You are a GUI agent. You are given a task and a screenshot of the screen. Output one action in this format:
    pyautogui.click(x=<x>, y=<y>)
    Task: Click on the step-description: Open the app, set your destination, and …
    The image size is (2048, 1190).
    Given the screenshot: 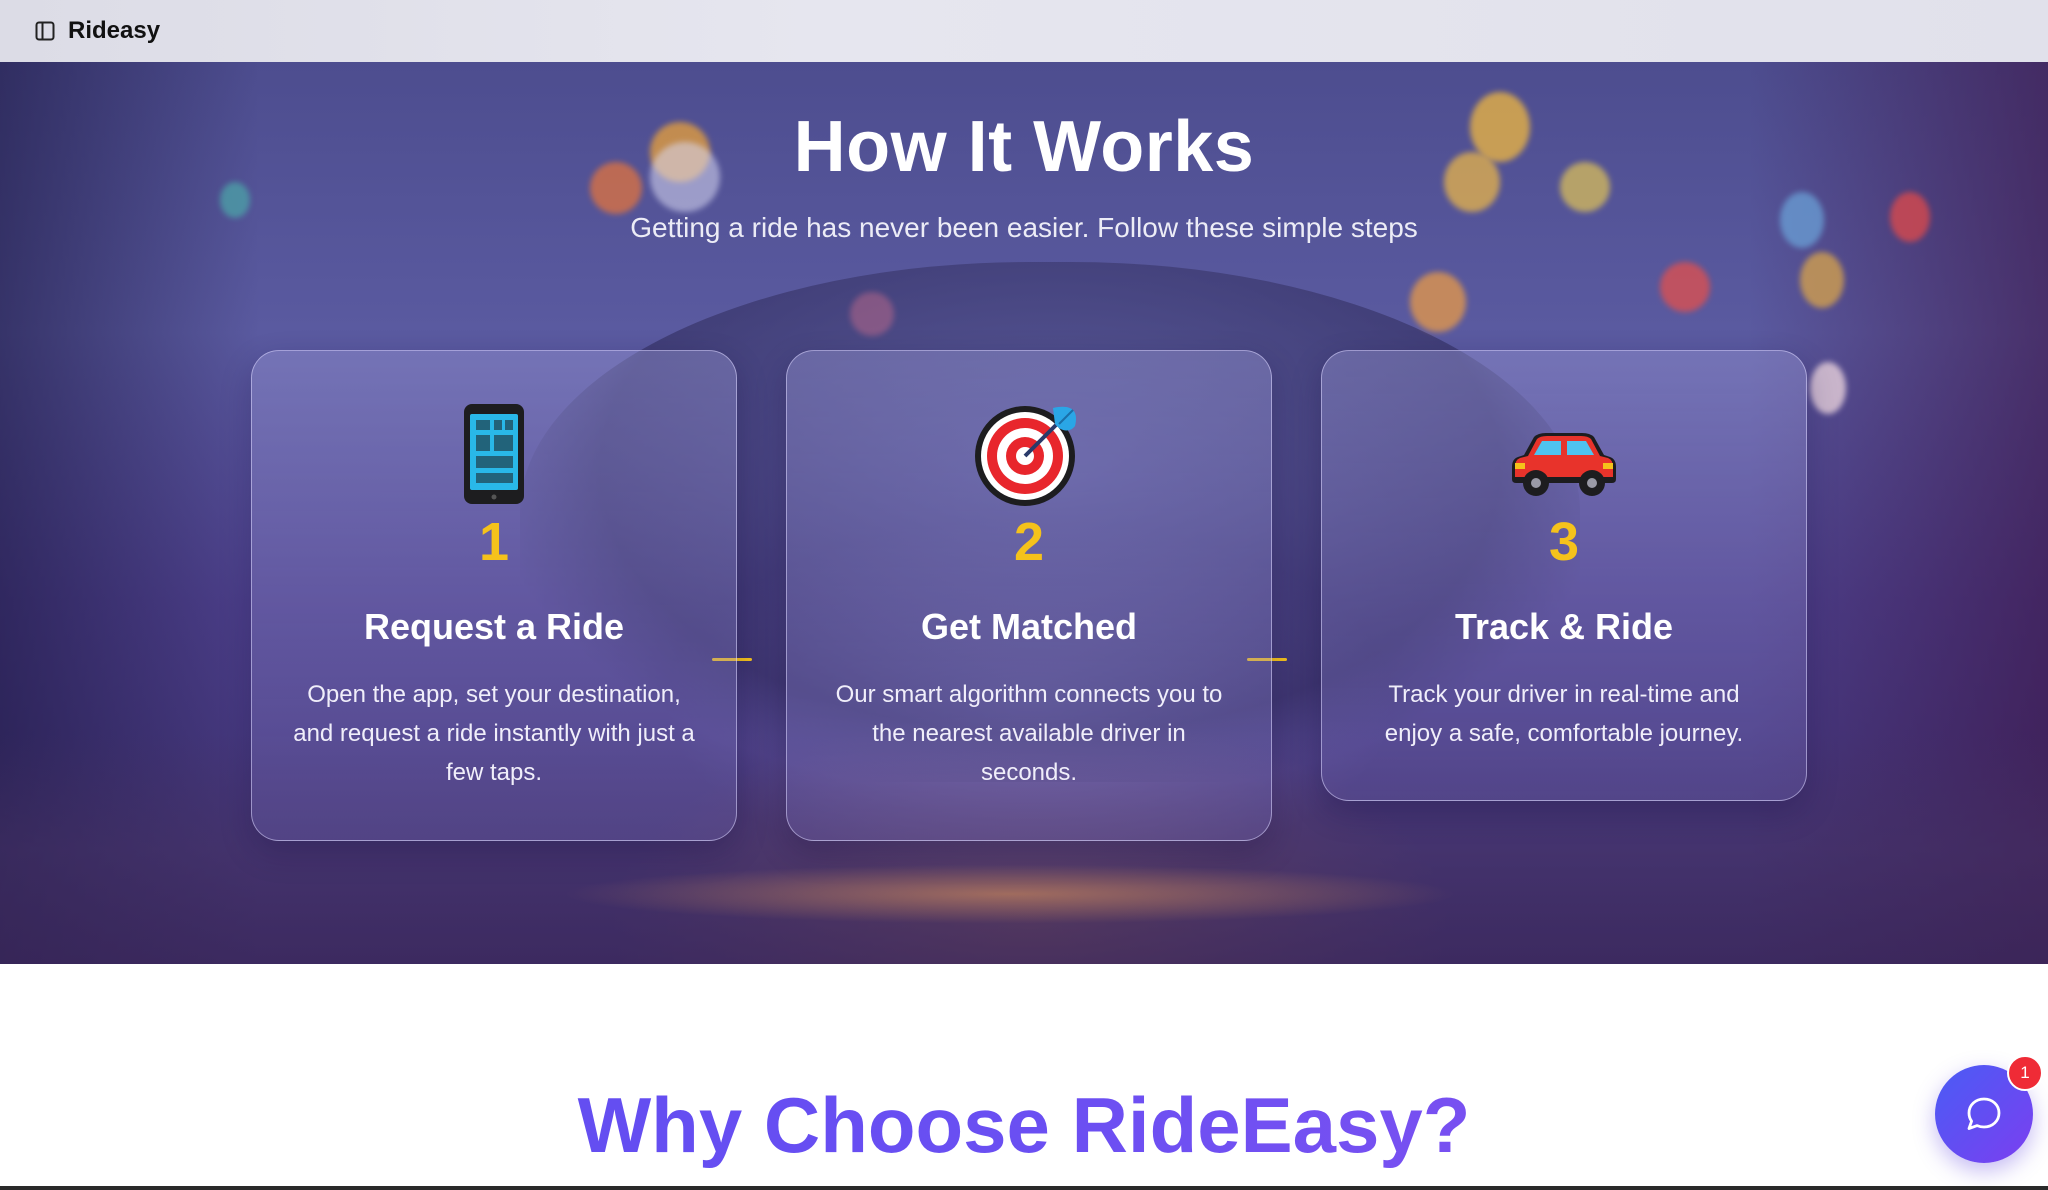 What is the action you would take?
    pyautogui.click(x=494, y=733)
    